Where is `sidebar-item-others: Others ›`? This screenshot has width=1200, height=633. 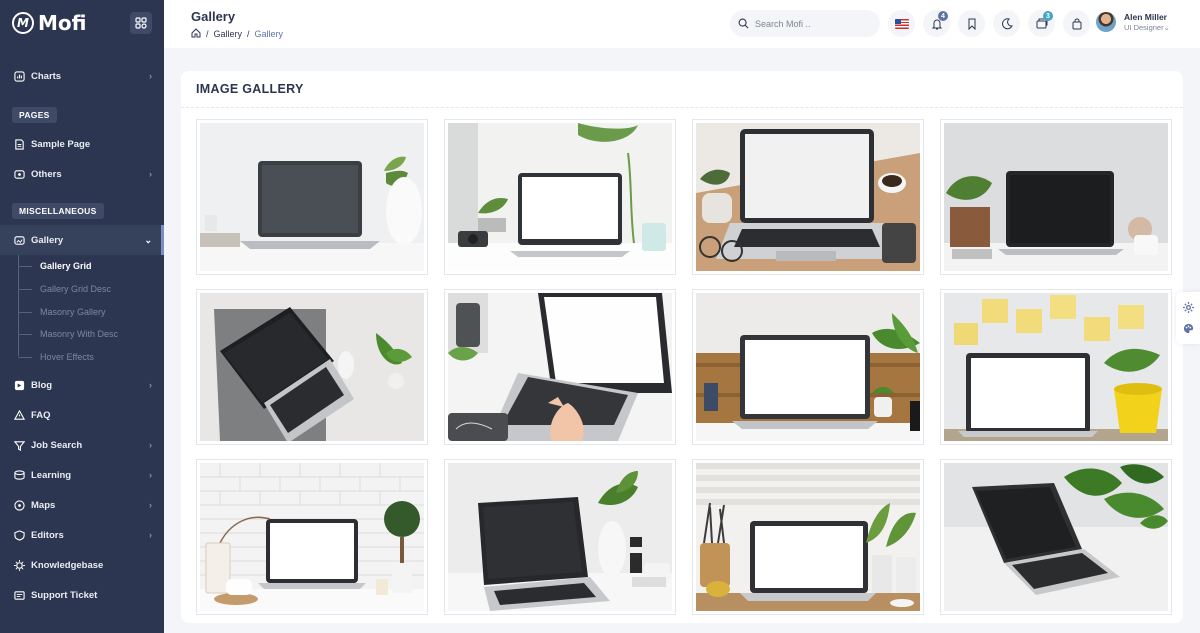
sidebar-item-others: Others › is located at coordinates (82, 174).